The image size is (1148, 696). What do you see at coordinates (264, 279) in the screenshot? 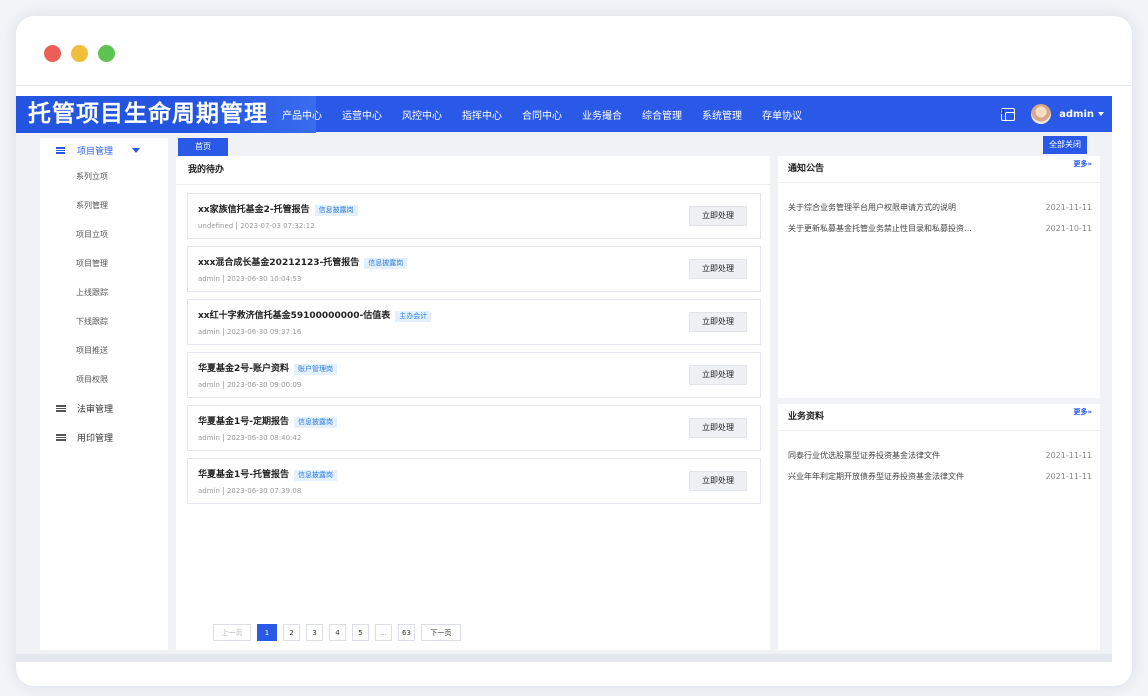
I see `todo-time: 2023-06-30 10:04:53` at bounding box center [264, 279].